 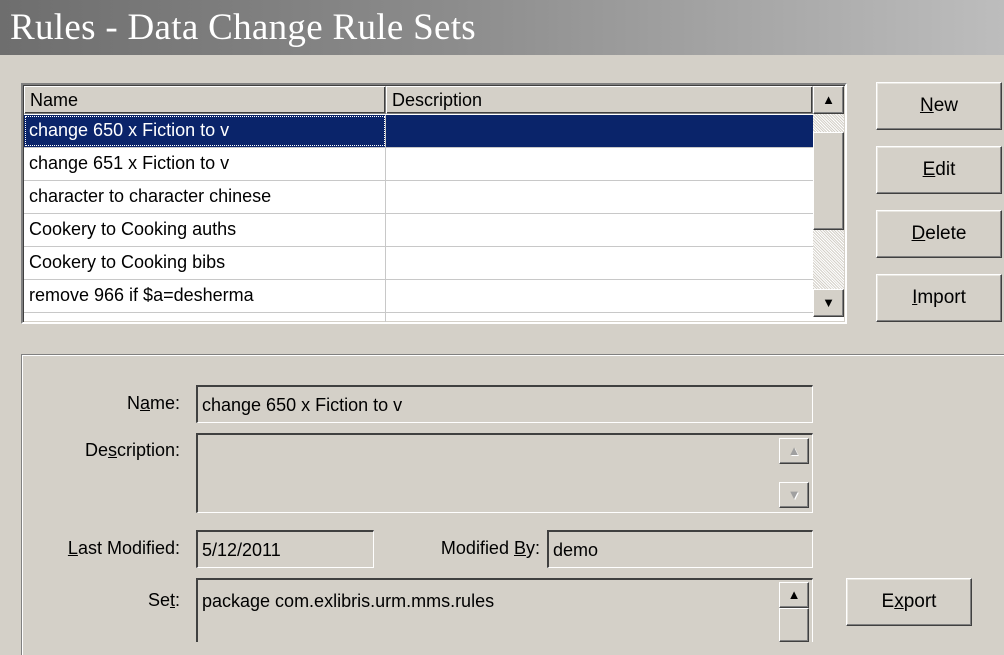 I want to click on description-label-rest: cription:, so click(x=148, y=450).